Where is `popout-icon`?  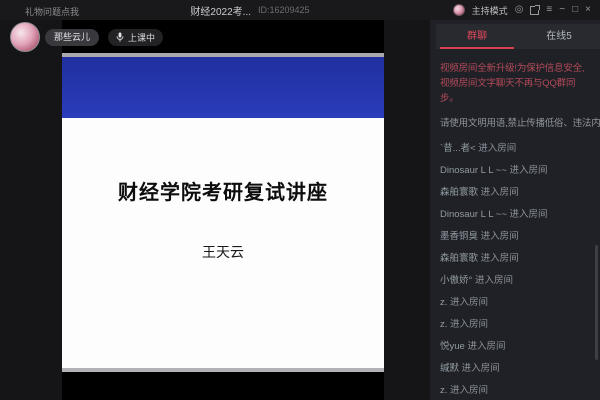
popout-icon is located at coordinates (535, 9).